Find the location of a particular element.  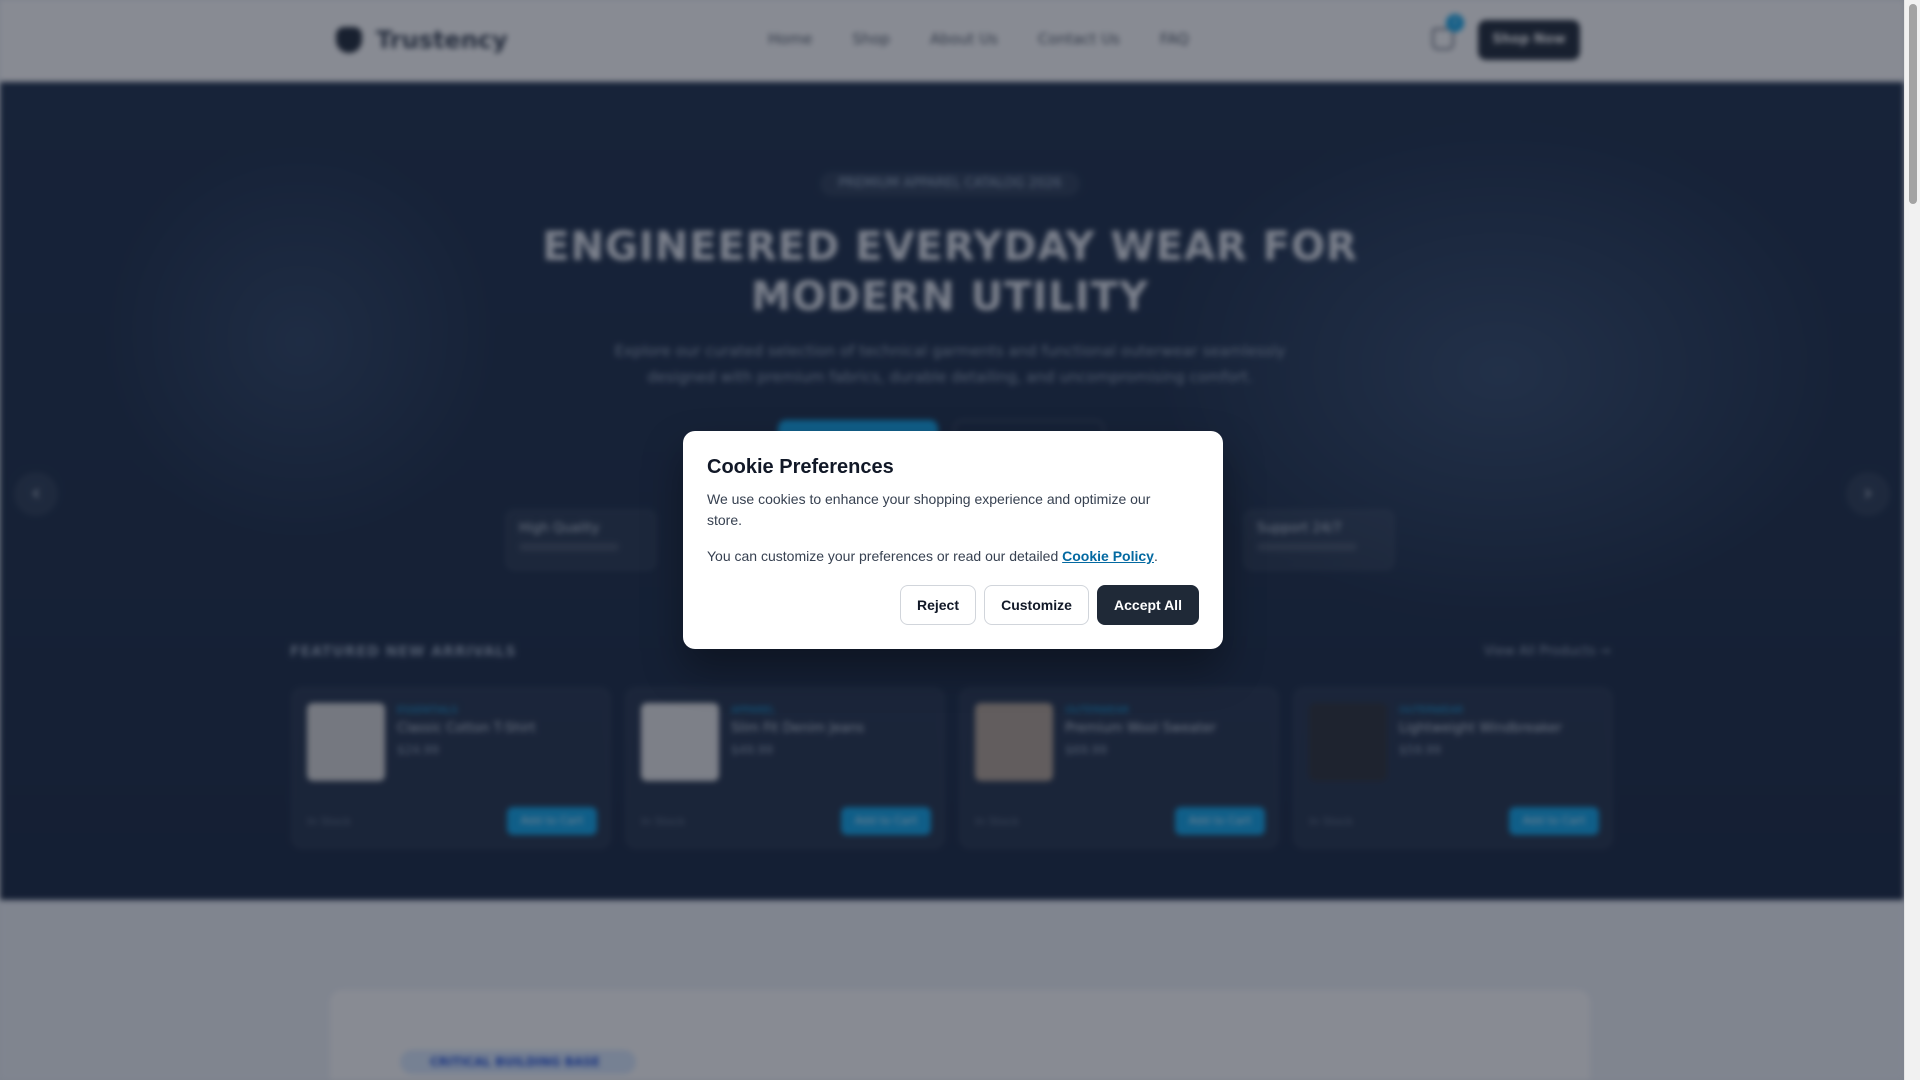

scrollbar-thumb is located at coordinates (1913, 104).